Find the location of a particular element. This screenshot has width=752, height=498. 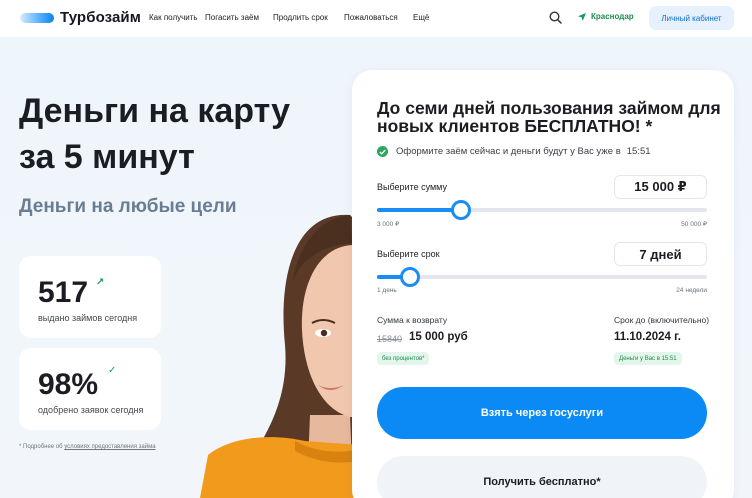

return-sum-value: 15 000 руб is located at coordinates (438, 337).